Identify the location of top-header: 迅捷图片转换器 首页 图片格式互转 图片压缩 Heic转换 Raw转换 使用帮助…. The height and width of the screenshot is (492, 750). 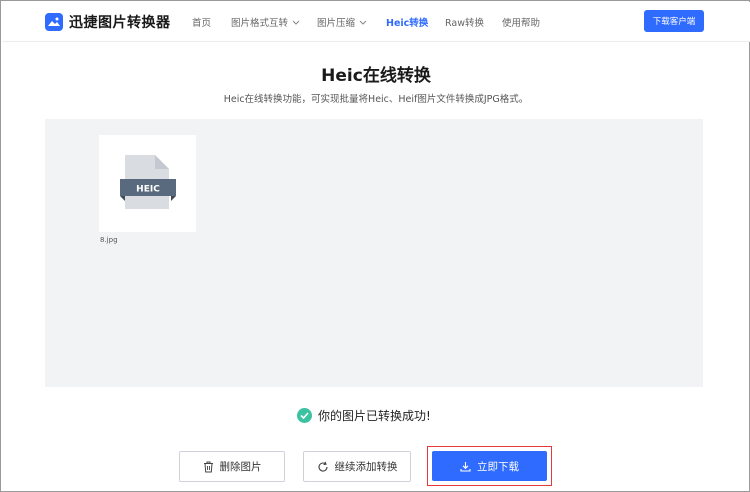
(376, 22).